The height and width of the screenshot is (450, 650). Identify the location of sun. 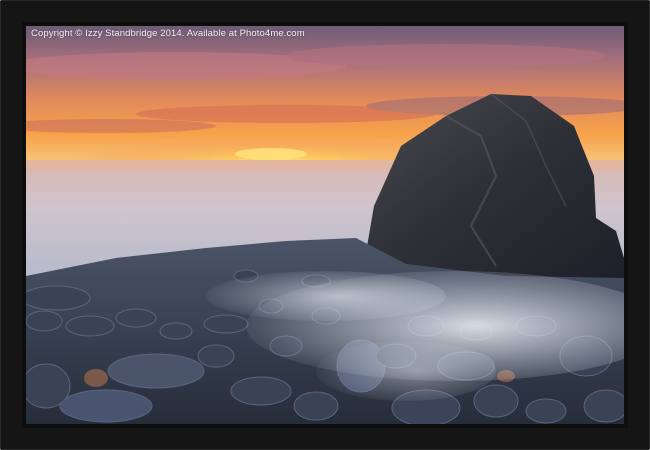
(271, 154).